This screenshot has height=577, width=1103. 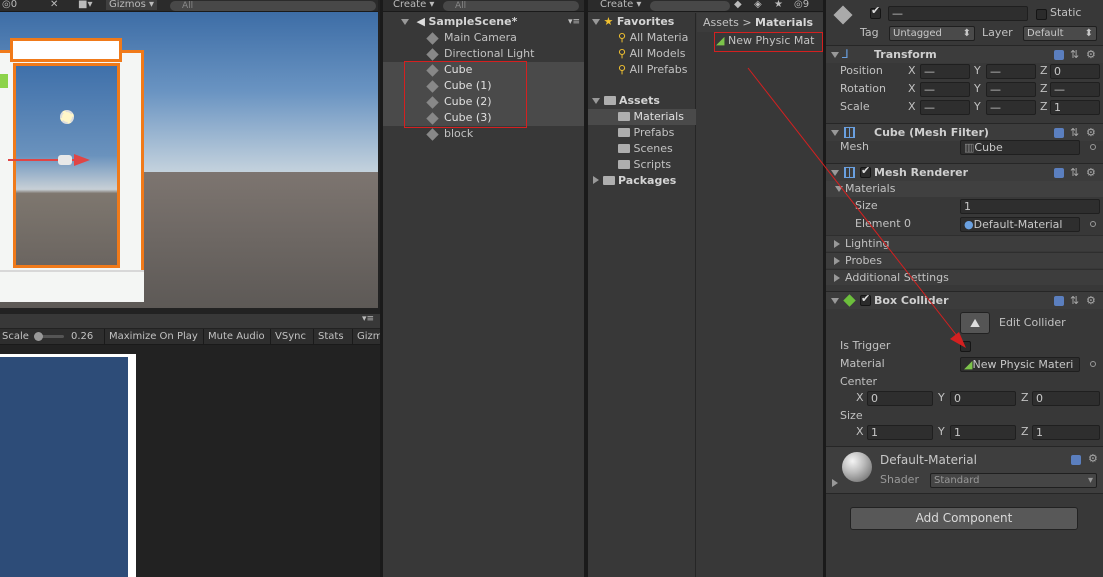 What do you see at coordinates (82, 160) in the screenshot?
I see `move-gizmo-arrow-icon` at bounding box center [82, 160].